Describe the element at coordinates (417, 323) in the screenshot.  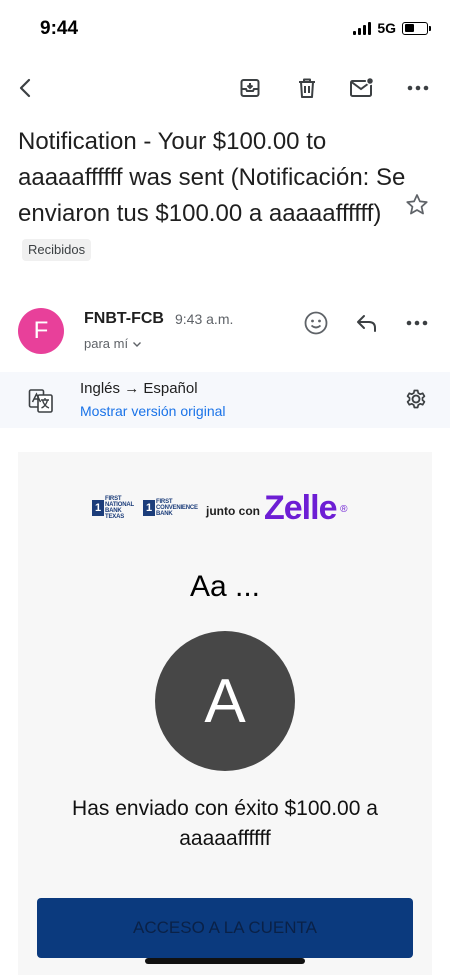
I see `message-more-icon` at that location.